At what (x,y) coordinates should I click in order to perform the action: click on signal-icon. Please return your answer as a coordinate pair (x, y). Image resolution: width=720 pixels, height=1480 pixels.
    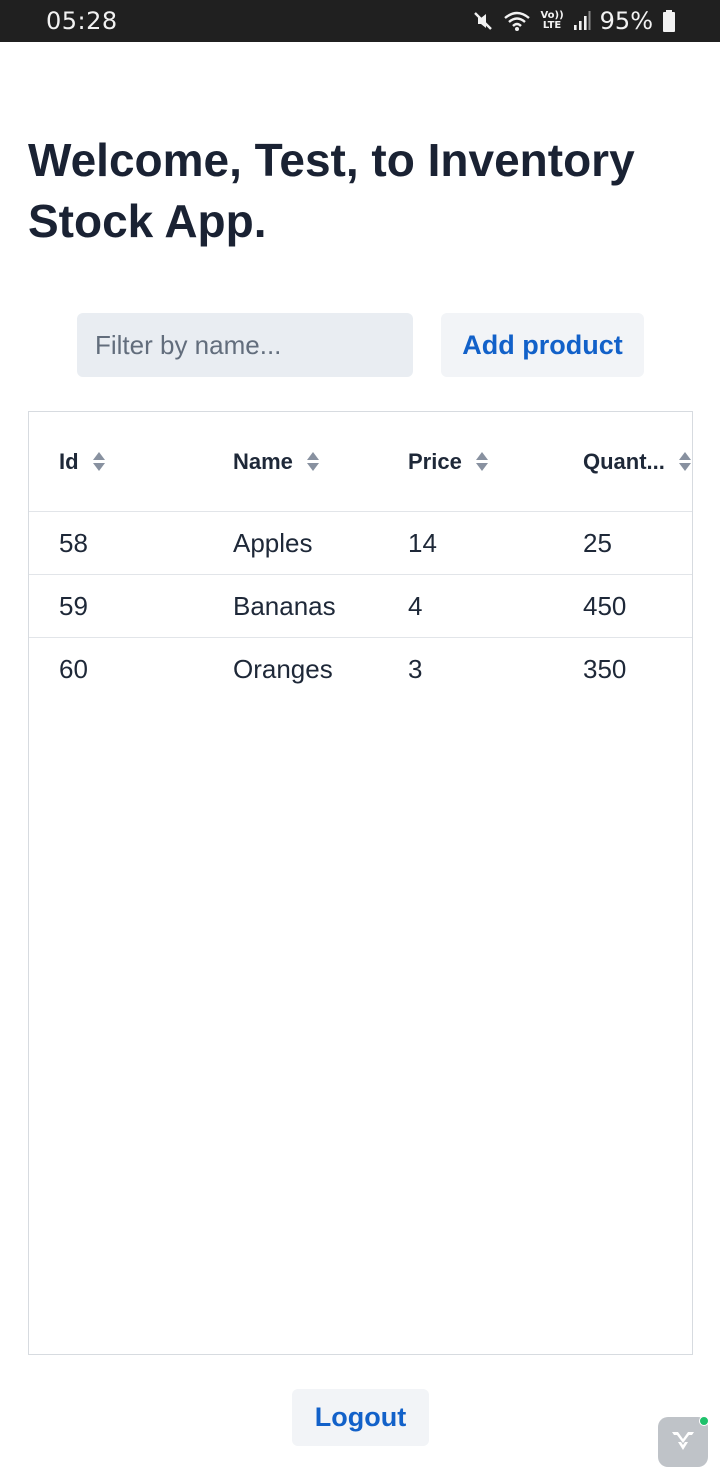
    Looking at the image, I should click on (582, 21).